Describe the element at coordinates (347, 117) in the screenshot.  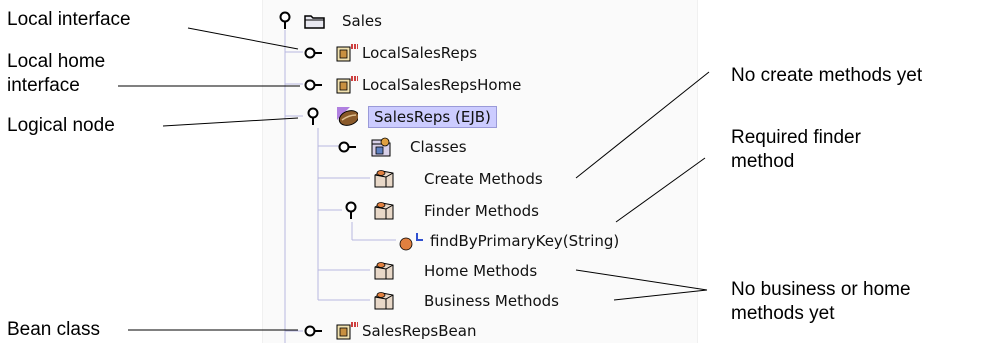
I see `bean-icon` at that location.